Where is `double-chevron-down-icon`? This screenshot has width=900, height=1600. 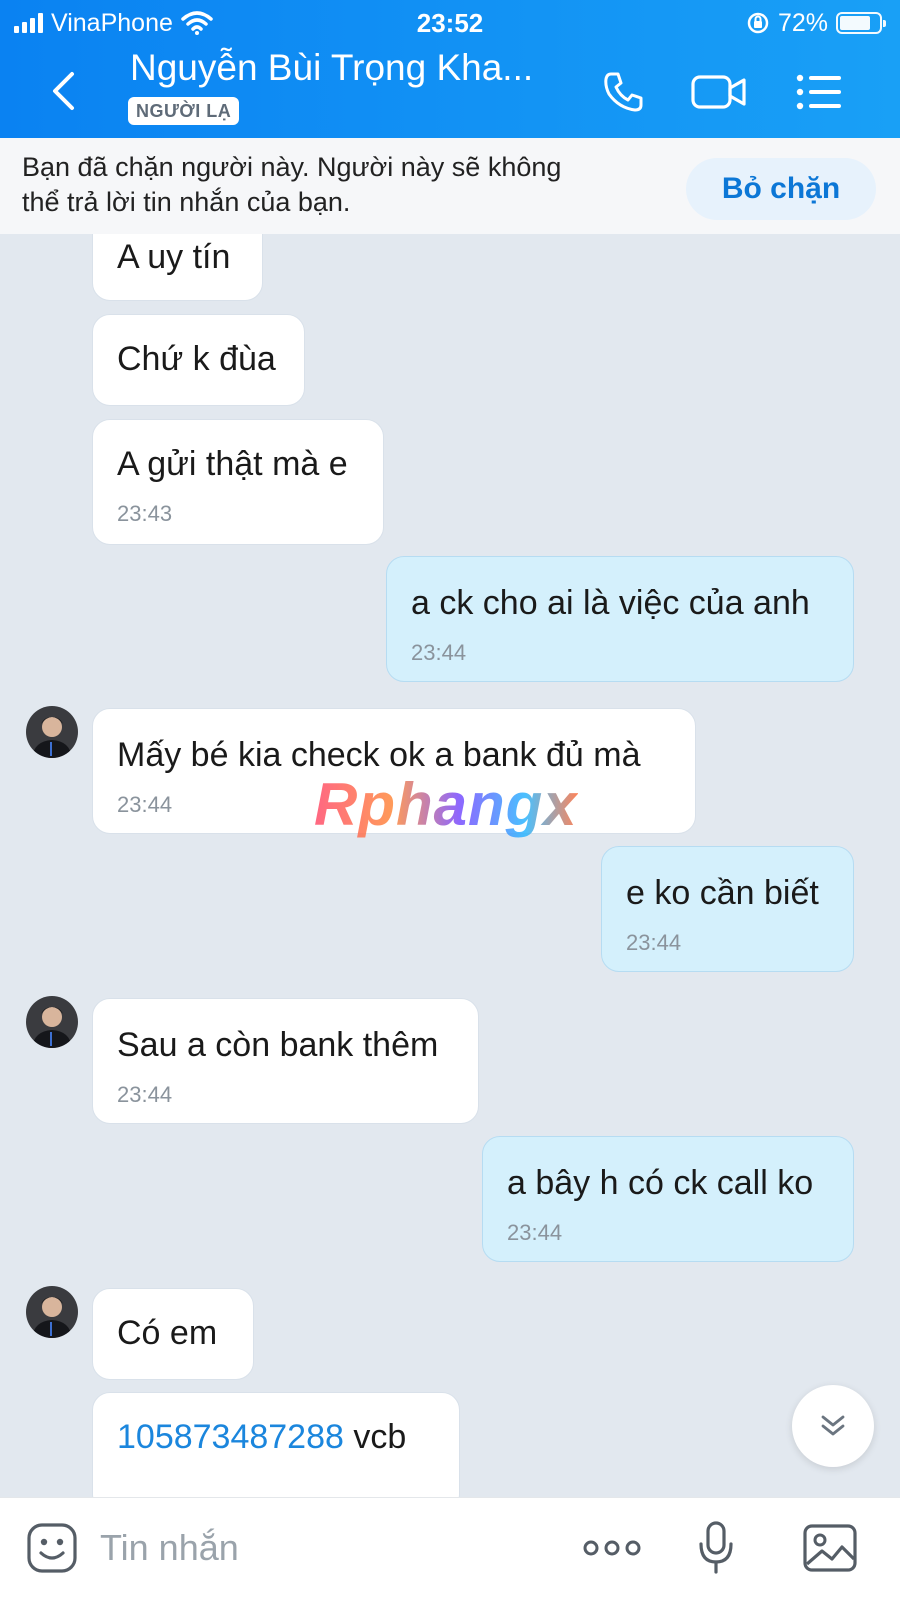 double-chevron-down-icon is located at coordinates (833, 1425).